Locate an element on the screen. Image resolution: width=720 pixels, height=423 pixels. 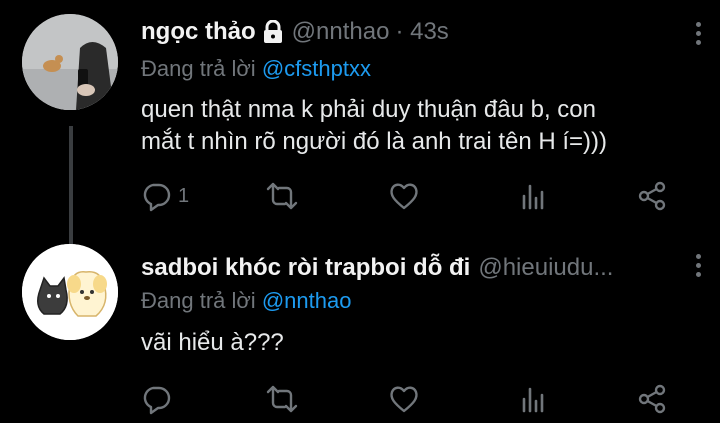
reply-button: 1 is located at coordinates (164, 196).